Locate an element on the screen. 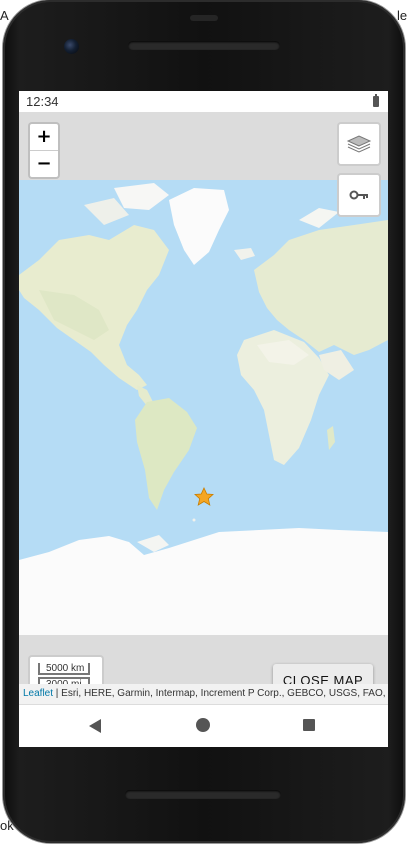 This screenshot has width=408, height=849. background-text-fragment: le is located at coordinates (402, 15).